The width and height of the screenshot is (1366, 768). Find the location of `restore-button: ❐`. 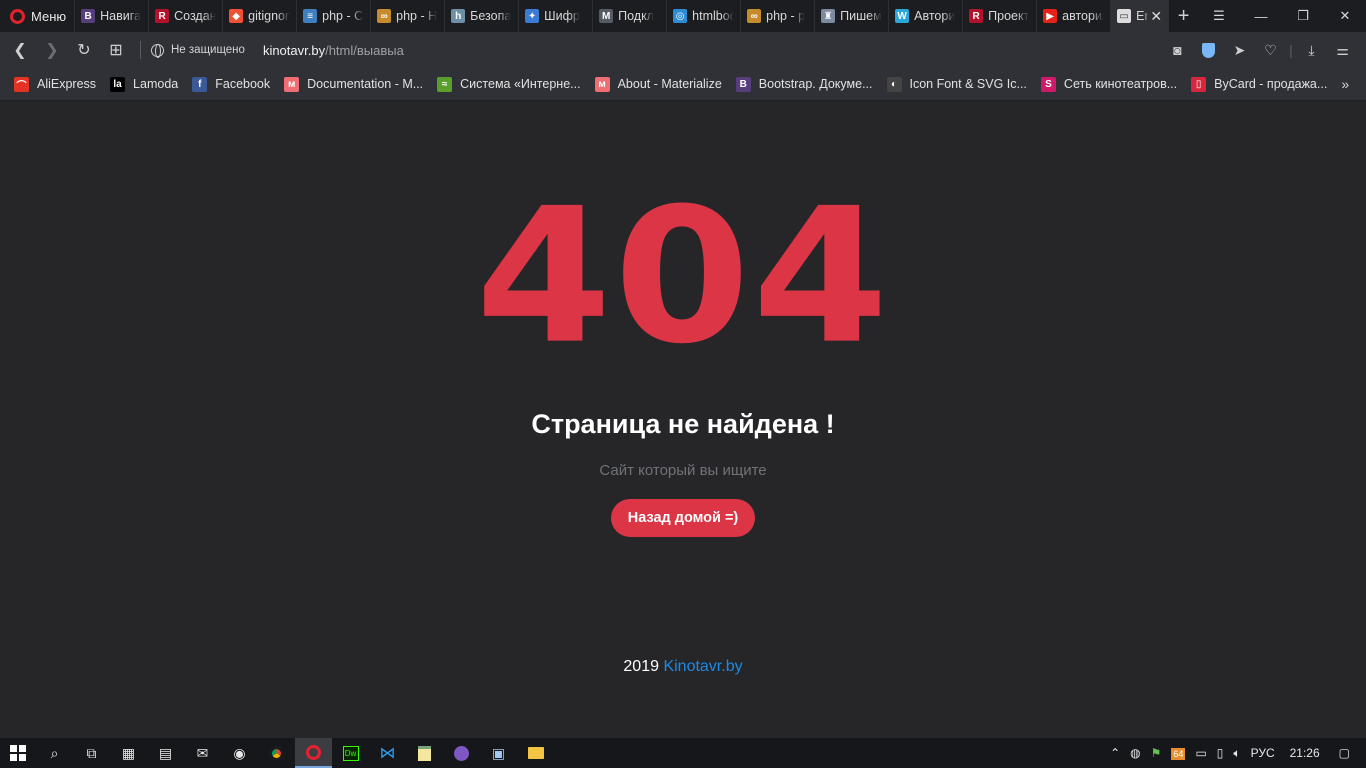

restore-button: ❐ is located at coordinates (1303, 16).